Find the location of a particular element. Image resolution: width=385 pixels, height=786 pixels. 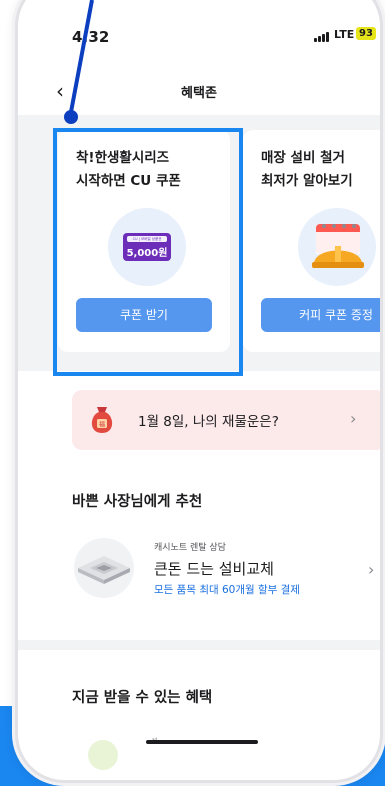

rec-subtitle: 캐시노트 렌탈 상담 is located at coordinates (190, 548).